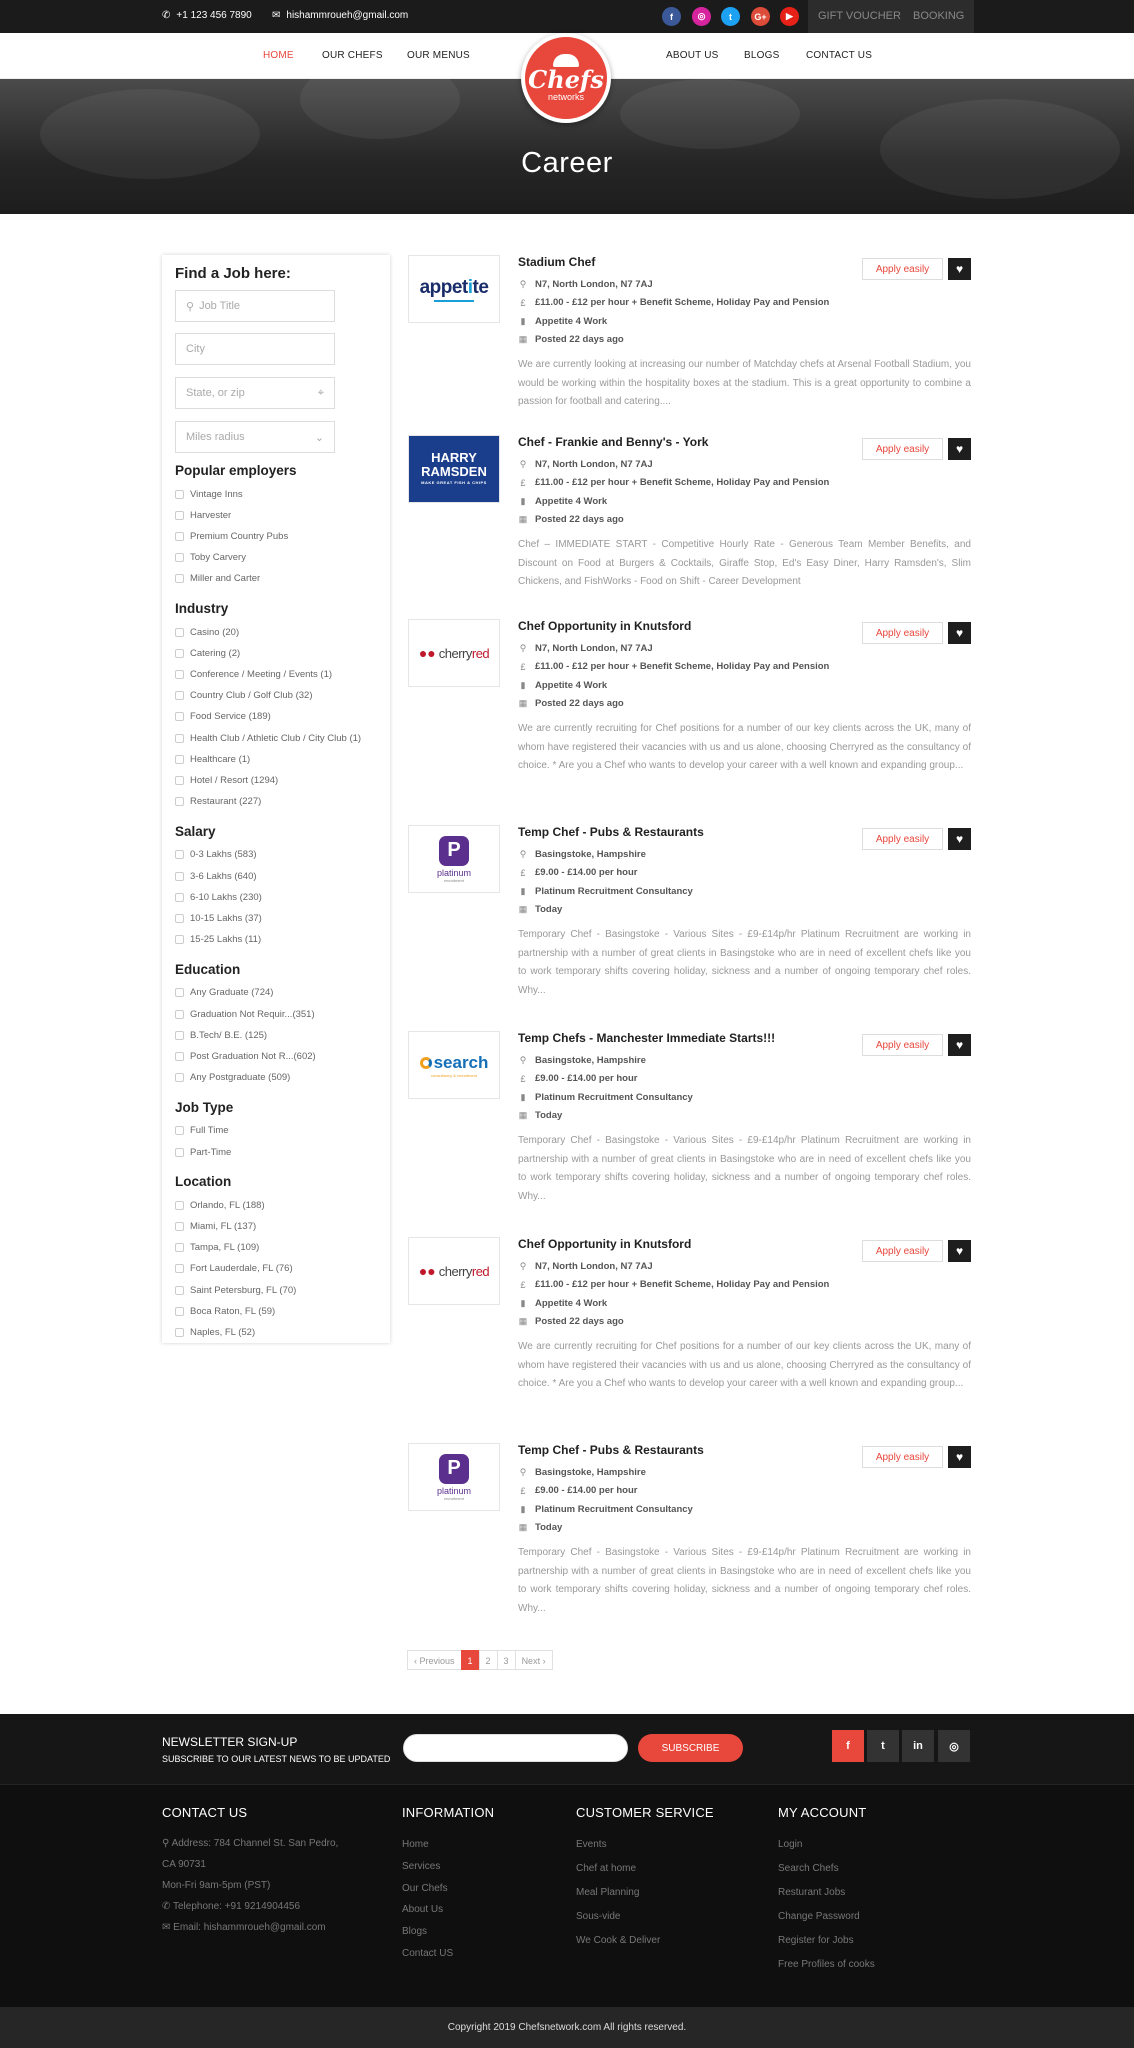 The height and width of the screenshot is (2048, 1134). I want to click on filter-option: B.Tech/ B.E. (125), so click(221, 1035).